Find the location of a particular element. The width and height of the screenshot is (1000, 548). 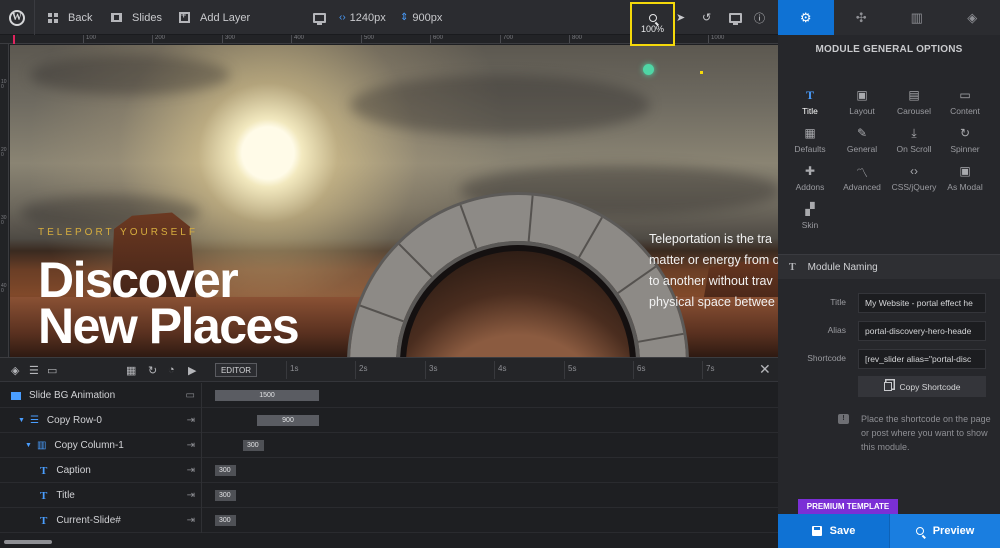

back-button: Back is located at coordinates (70, 17).